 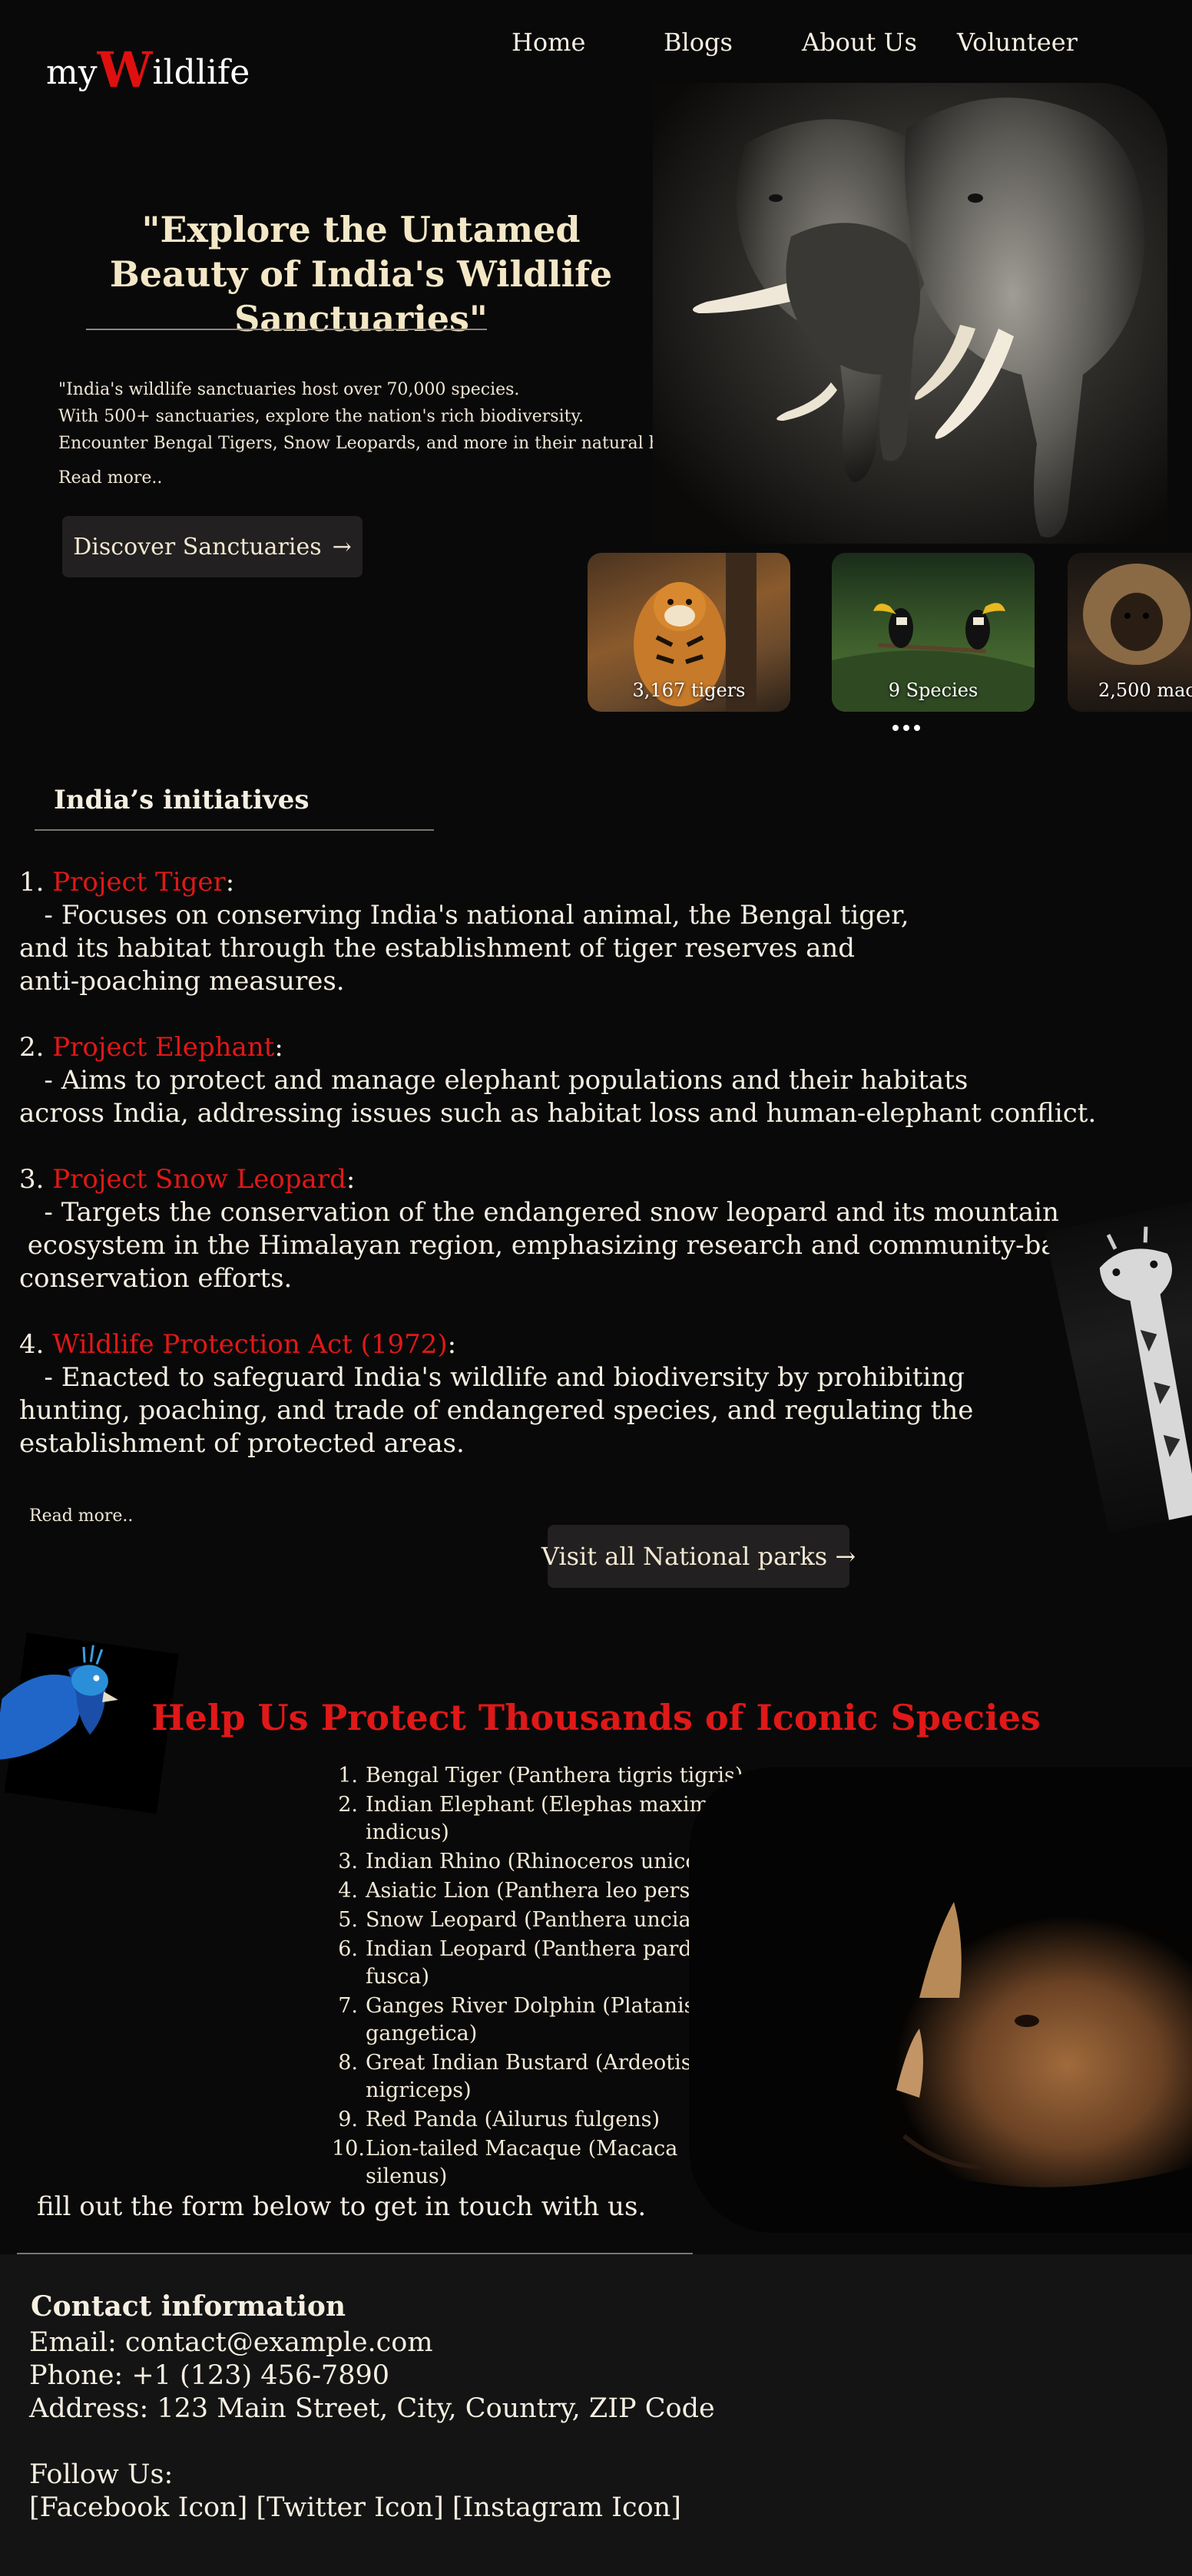 I want to click on initiative-number: 3., so click(x=32, y=1179).